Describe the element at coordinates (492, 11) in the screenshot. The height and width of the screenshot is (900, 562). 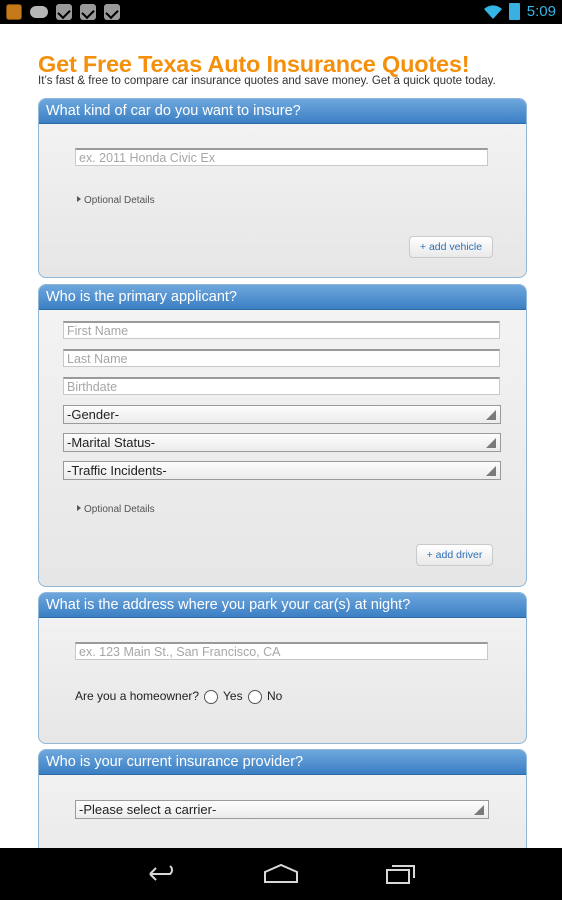
I see `wifi-icon` at that location.